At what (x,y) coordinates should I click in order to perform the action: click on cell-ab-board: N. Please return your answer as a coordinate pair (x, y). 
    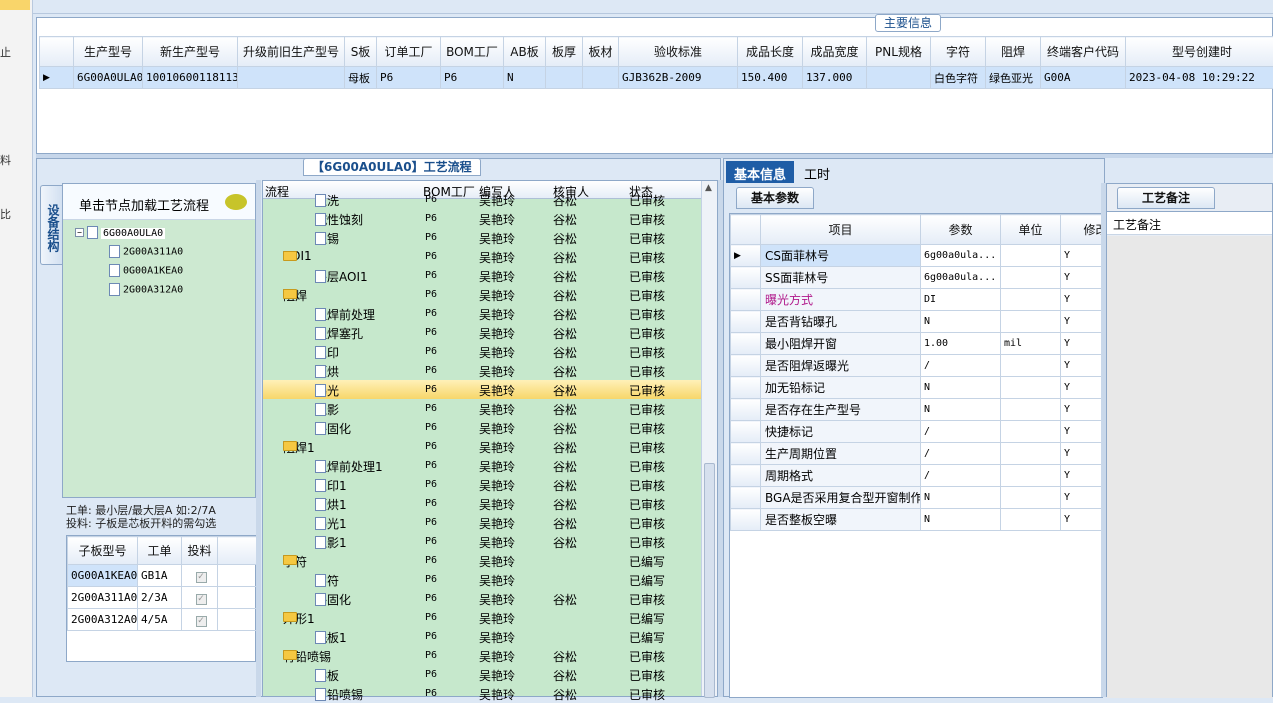
    Looking at the image, I should click on (525, 78).